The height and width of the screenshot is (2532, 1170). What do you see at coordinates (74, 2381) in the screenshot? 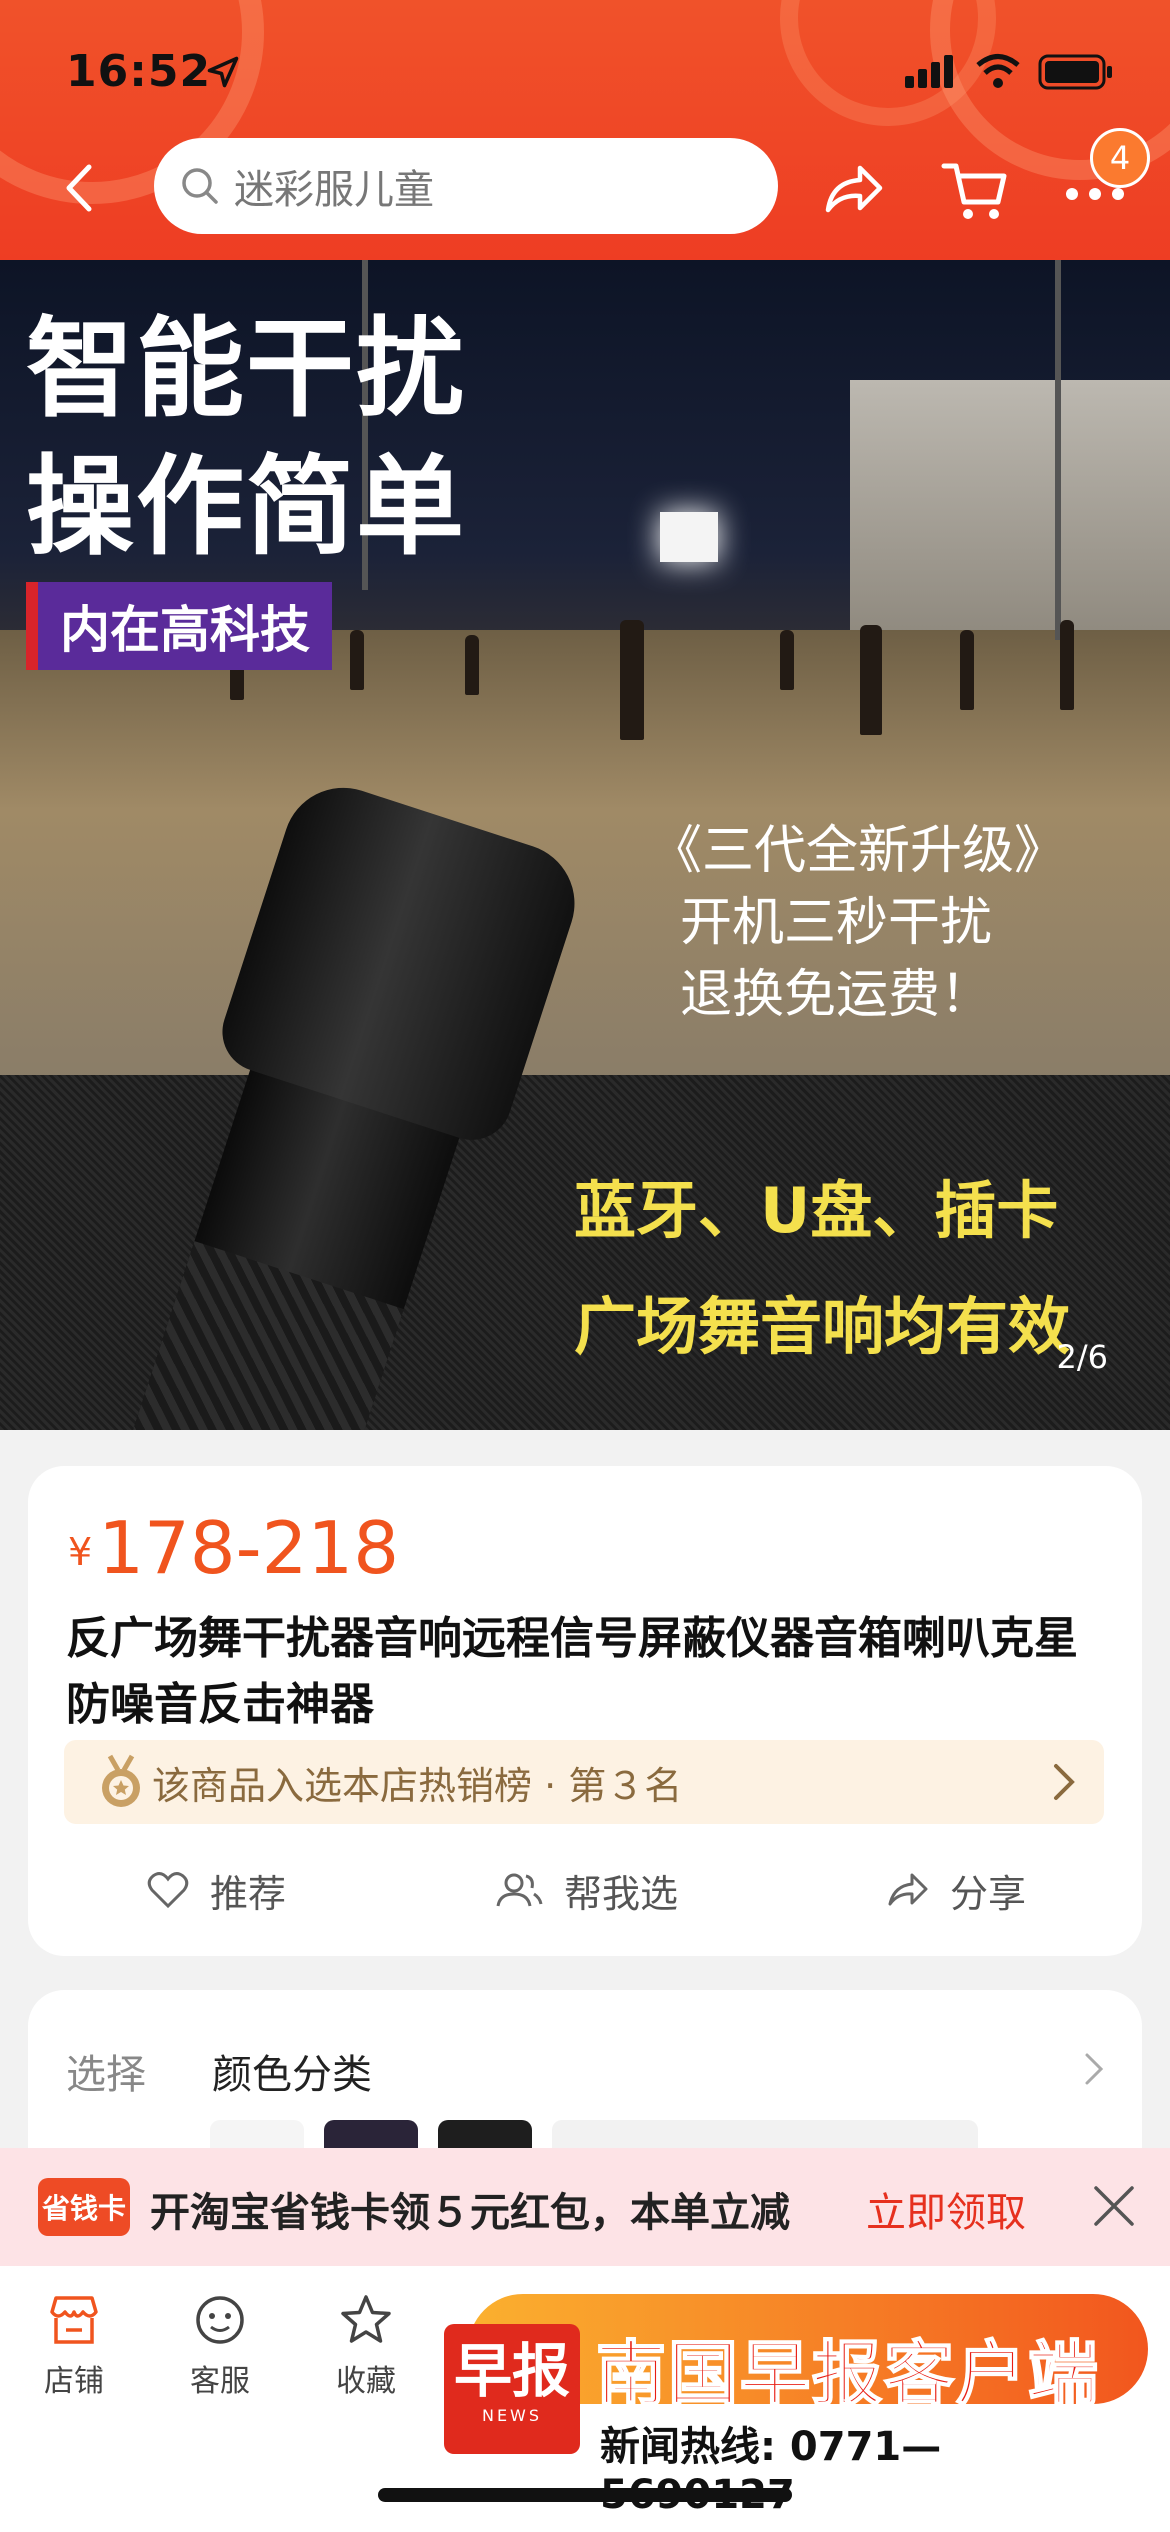
I see `store-label: 店铺` at bounding box center [74, 2381].